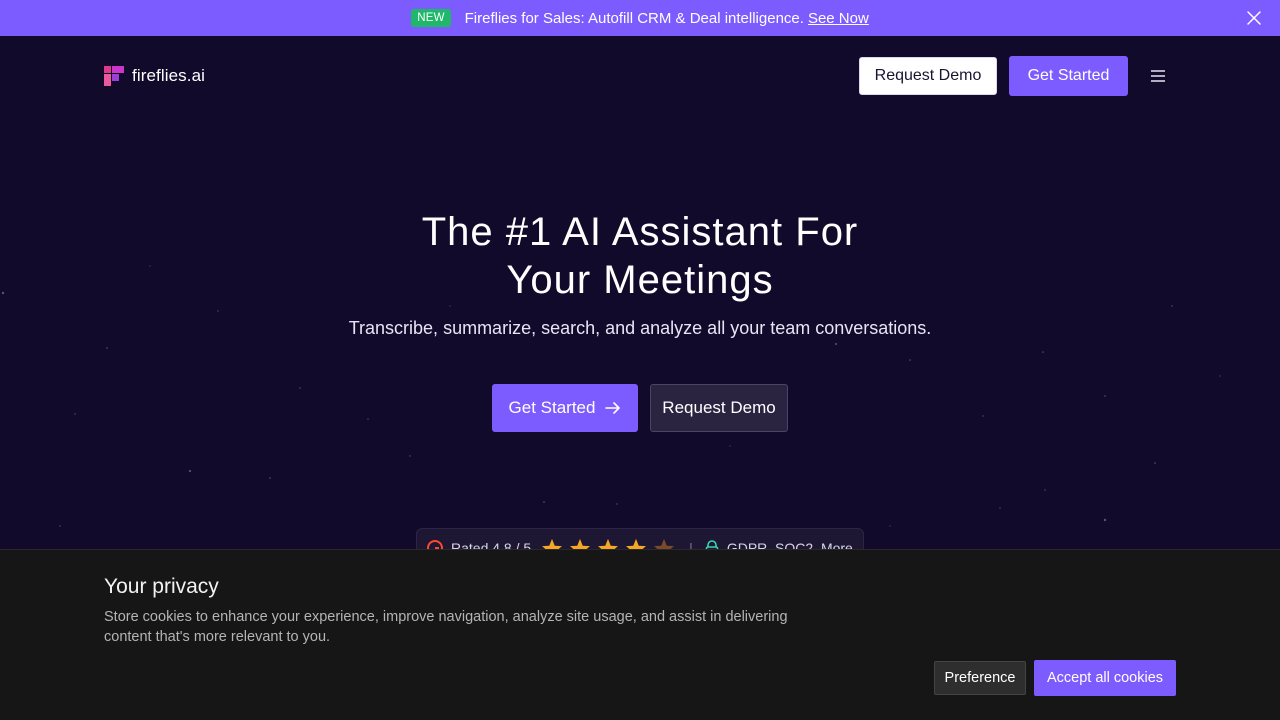 This screenshot has height=720, width=1280. What do you see at coordinates (640, 232) in the screenshot?
I see `hero-title-line-1: The #1 AI Assistant For` at bounding box center [640, 232].